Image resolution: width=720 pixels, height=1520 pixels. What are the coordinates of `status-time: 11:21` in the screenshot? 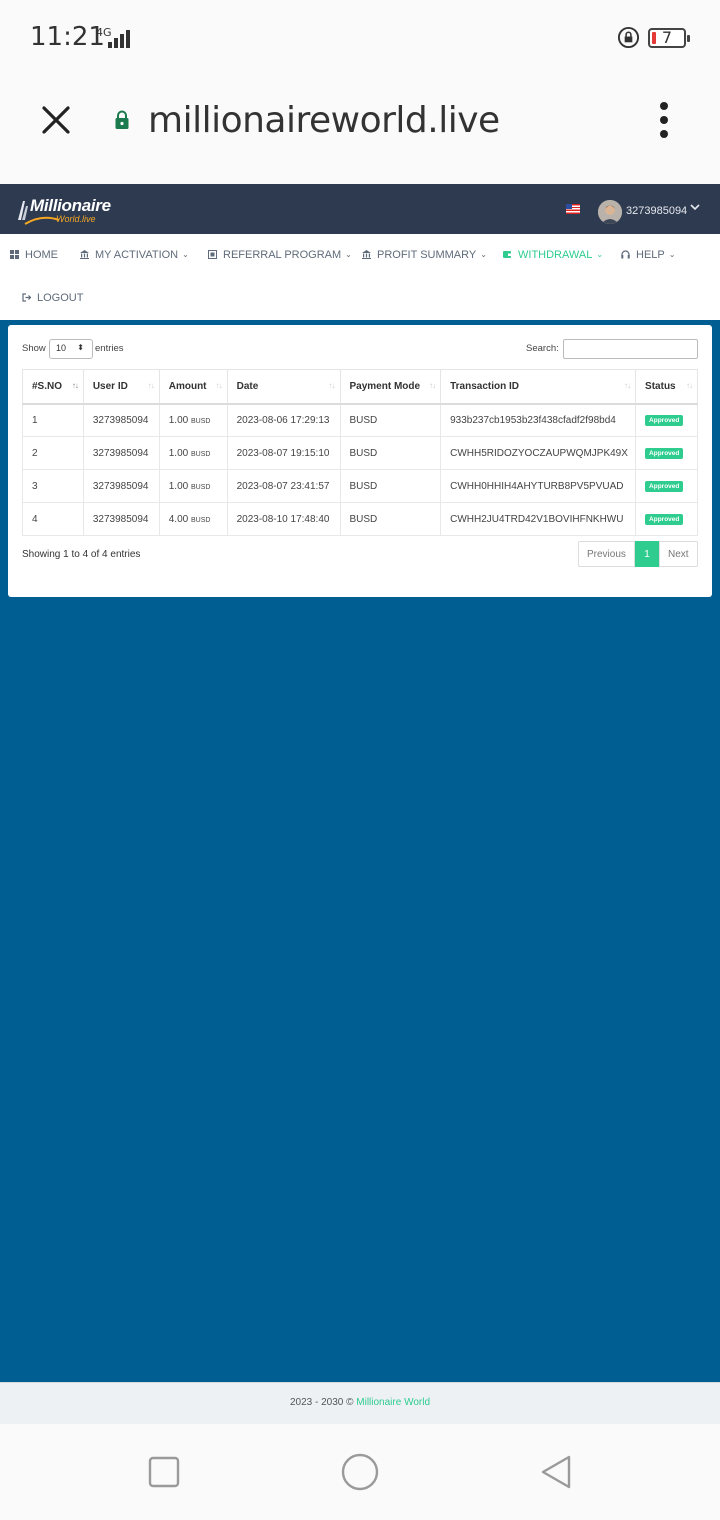 It's located at (67, 37).